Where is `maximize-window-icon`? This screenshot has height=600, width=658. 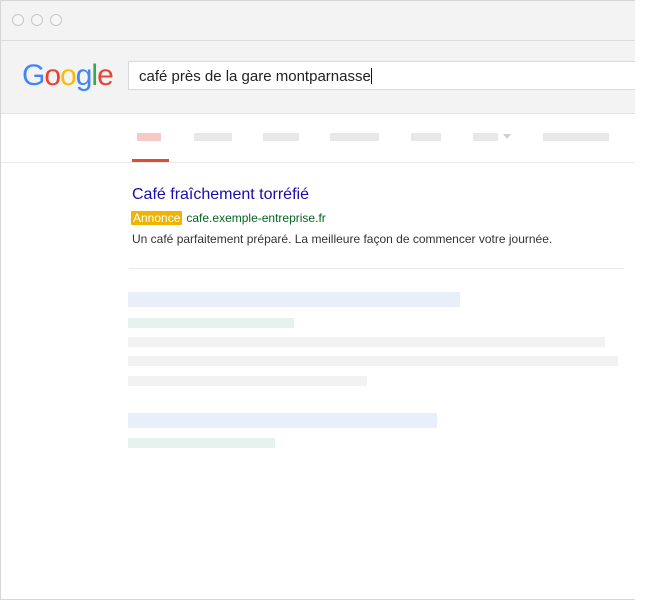 maximize-window-icon is located at coordinates (56, 20).